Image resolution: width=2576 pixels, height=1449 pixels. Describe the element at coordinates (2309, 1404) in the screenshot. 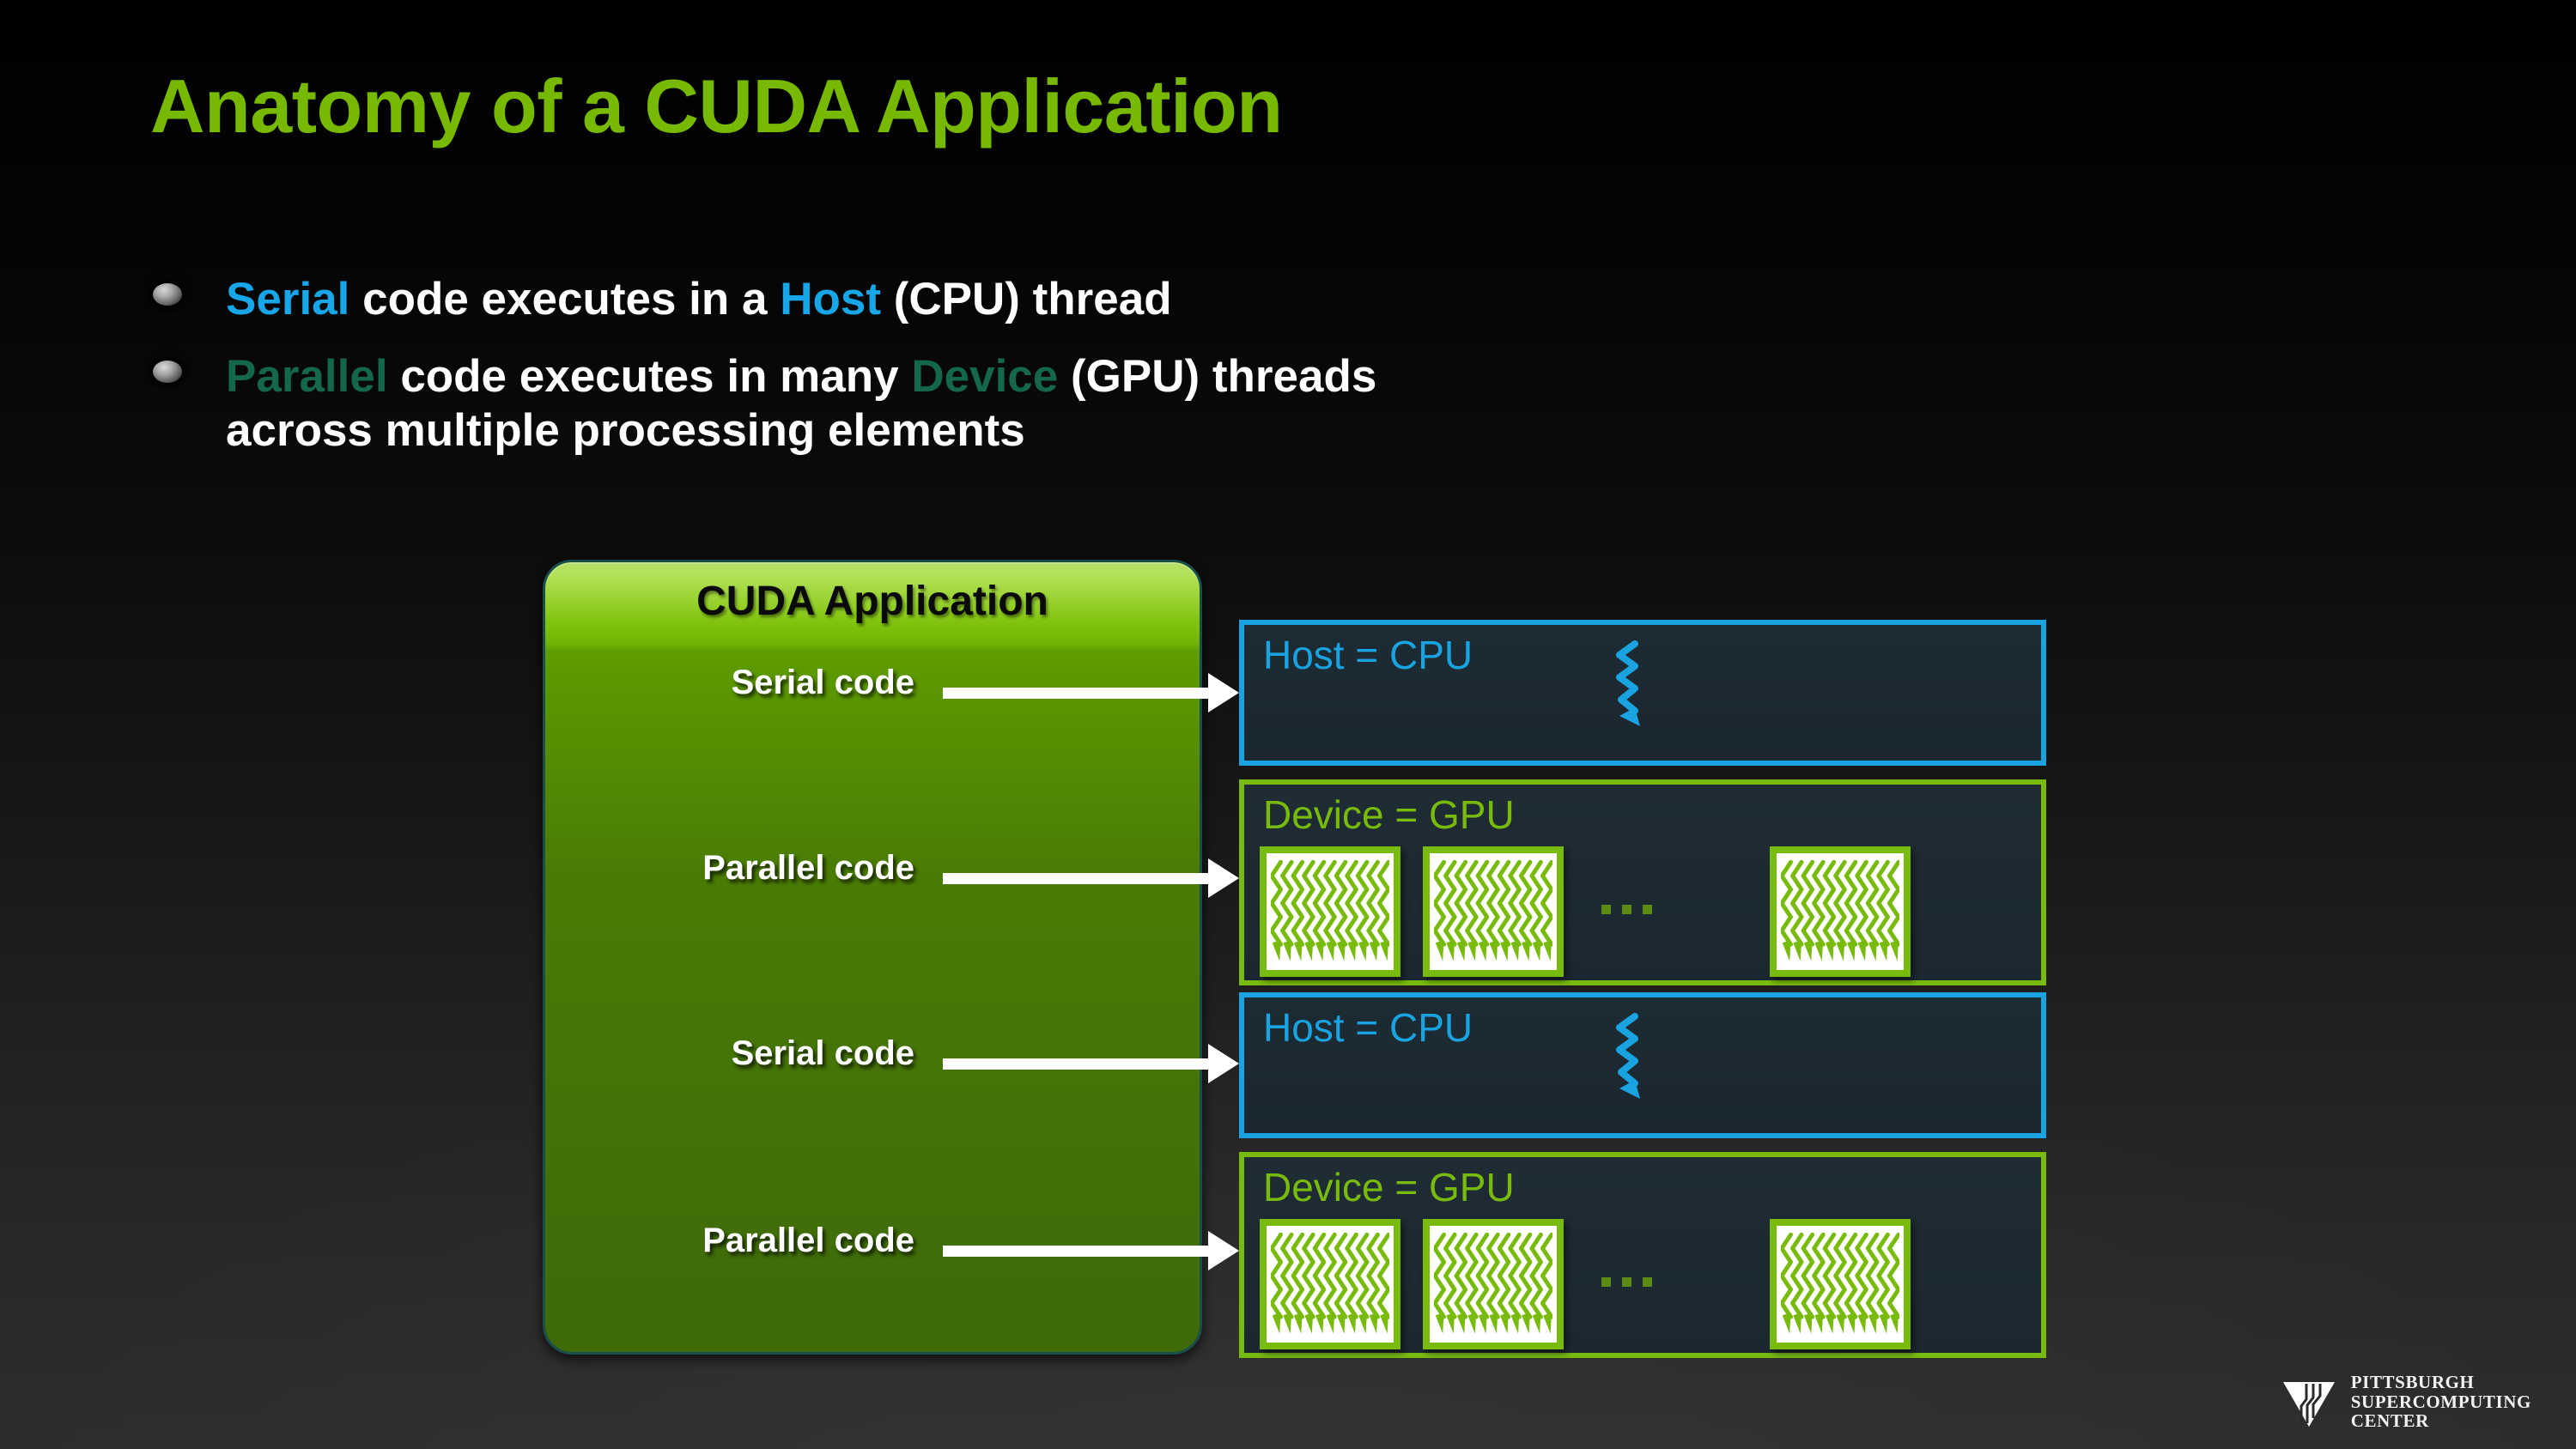

I see `psc-triangle-logo-icon` at that location.